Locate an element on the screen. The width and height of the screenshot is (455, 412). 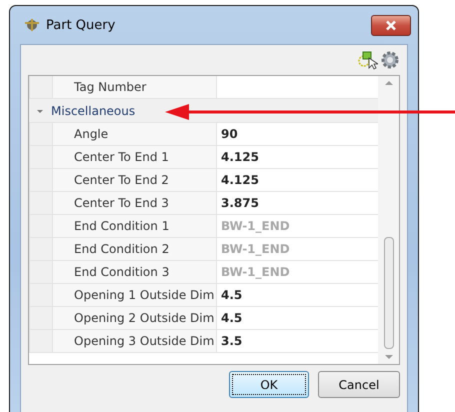
property-label: End Condition 1 is located at coordinates (123, 226).